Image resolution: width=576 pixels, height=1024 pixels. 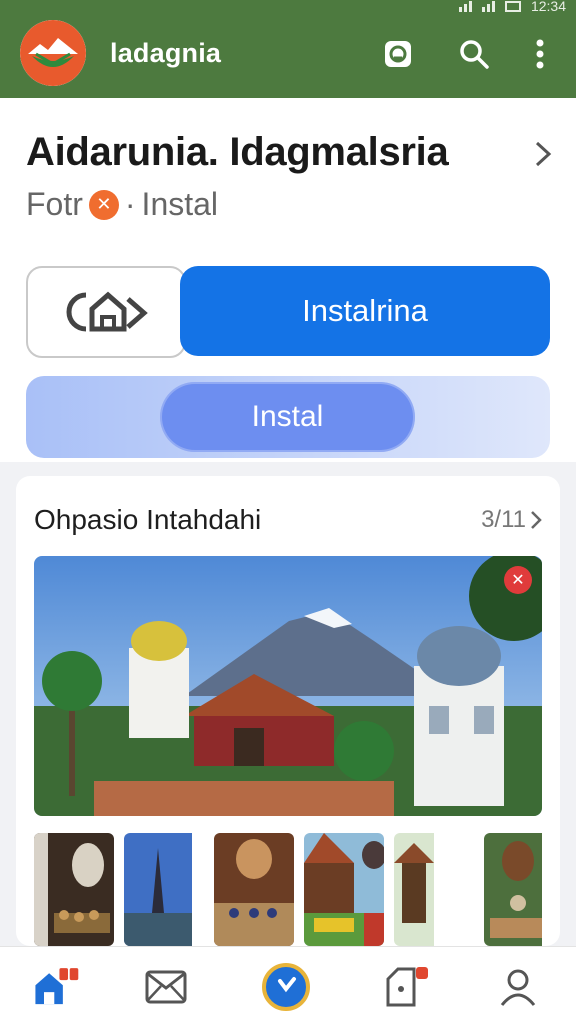 I want to click on share-button, so click(x=106, y=312).